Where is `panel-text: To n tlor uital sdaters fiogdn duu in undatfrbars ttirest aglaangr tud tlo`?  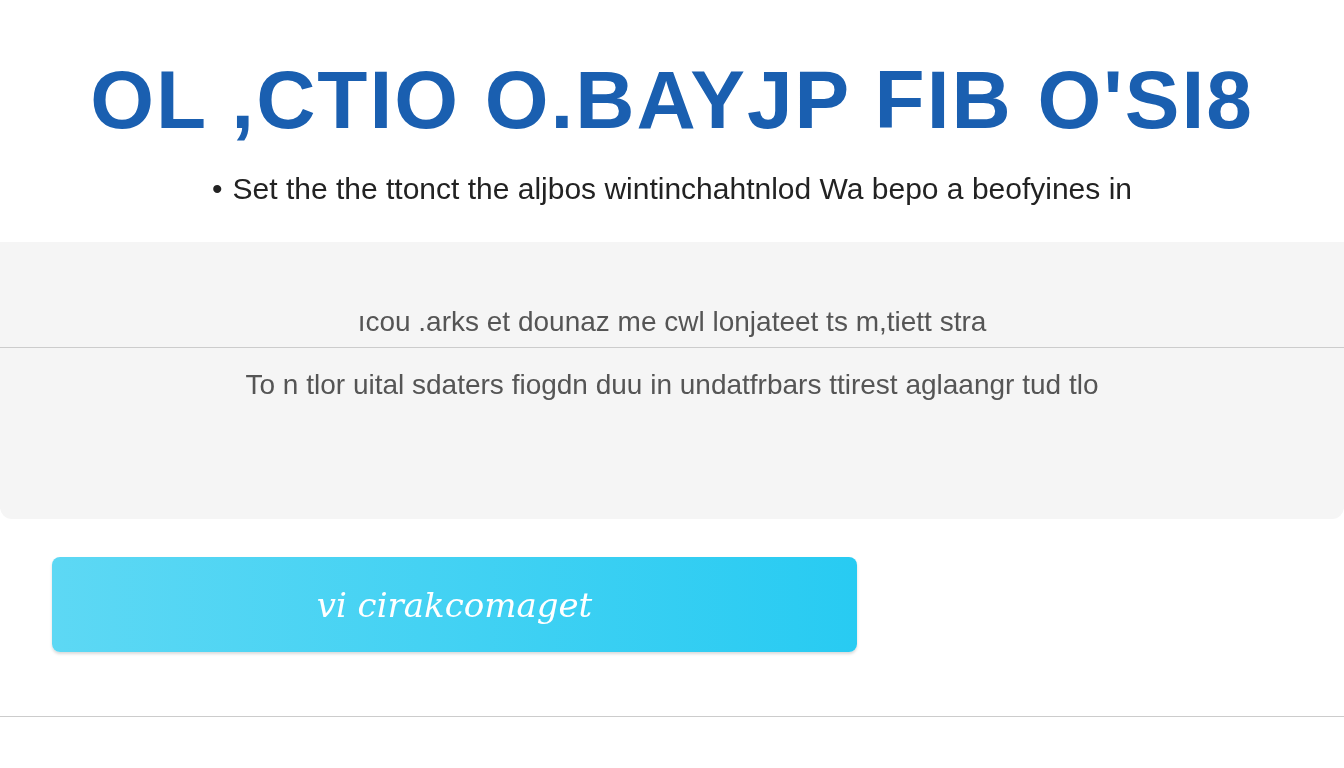 panel-text: To n tlor uital sdaters fiogdn duu in undatfrbars ttirest aglaangr tud tlo is located at coordinates (672, 385).